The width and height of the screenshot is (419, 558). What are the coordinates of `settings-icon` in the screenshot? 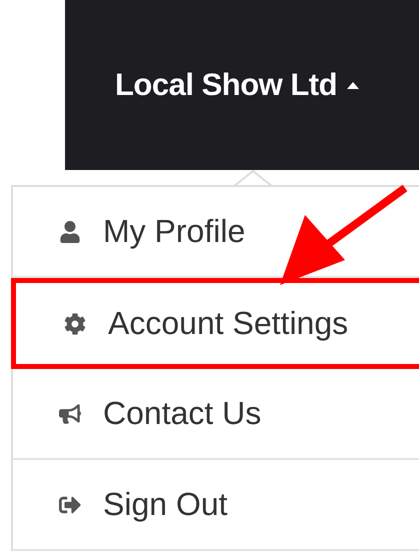 It's located at (75, 323).